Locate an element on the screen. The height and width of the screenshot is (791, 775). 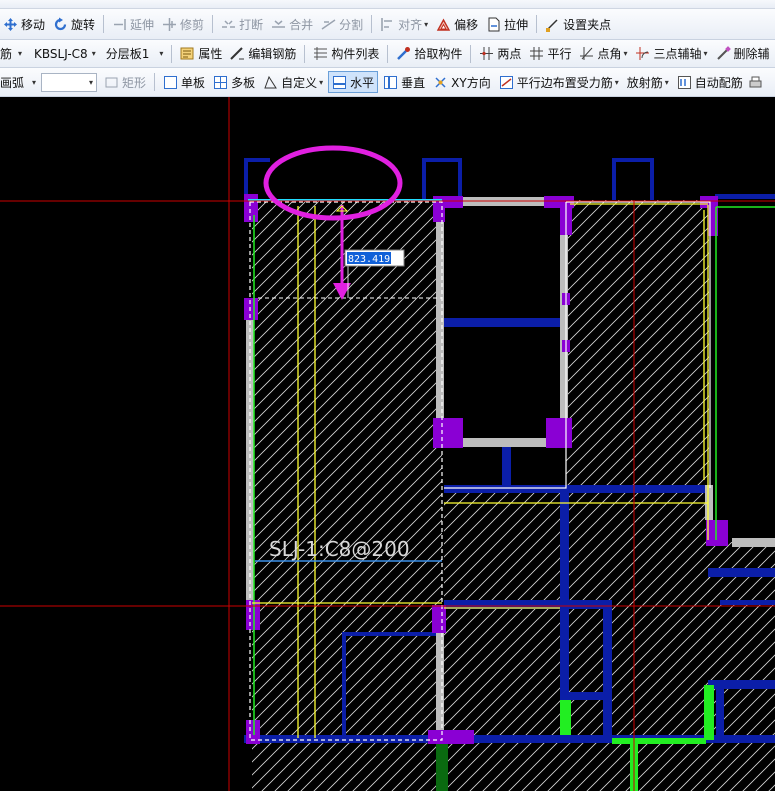
component-combo: KBSLJ-C8 ▾ is located at coordinates (65, 54).